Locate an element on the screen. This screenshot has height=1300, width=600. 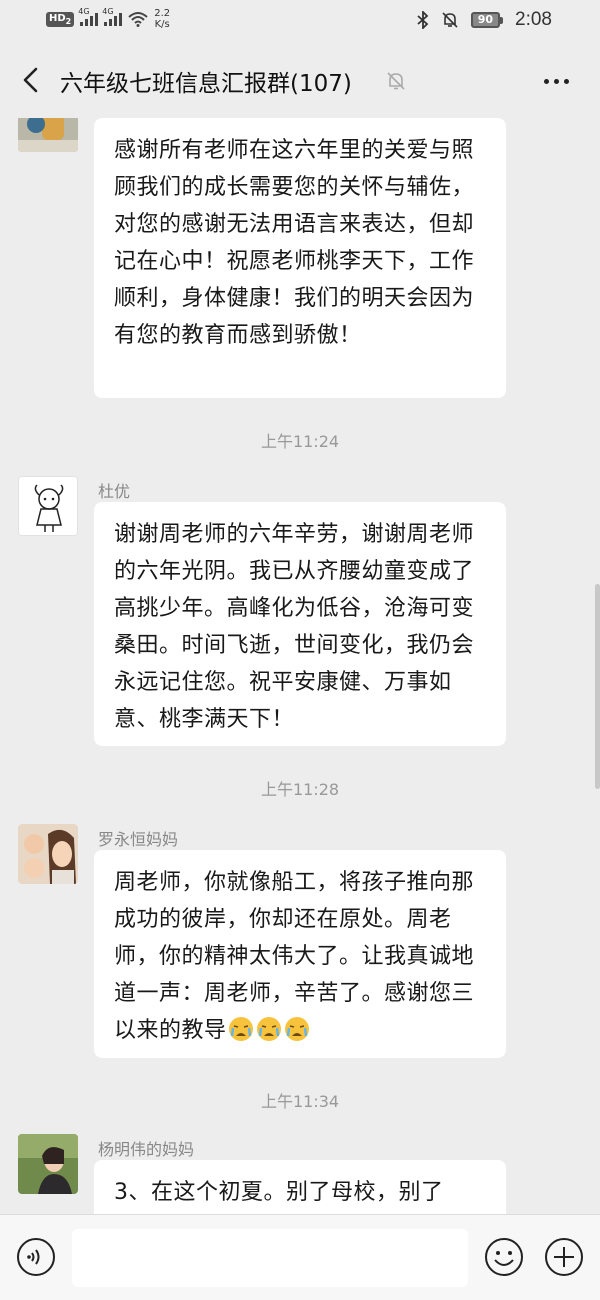
speed-unit: K/s is located at coordinates (162, 24).